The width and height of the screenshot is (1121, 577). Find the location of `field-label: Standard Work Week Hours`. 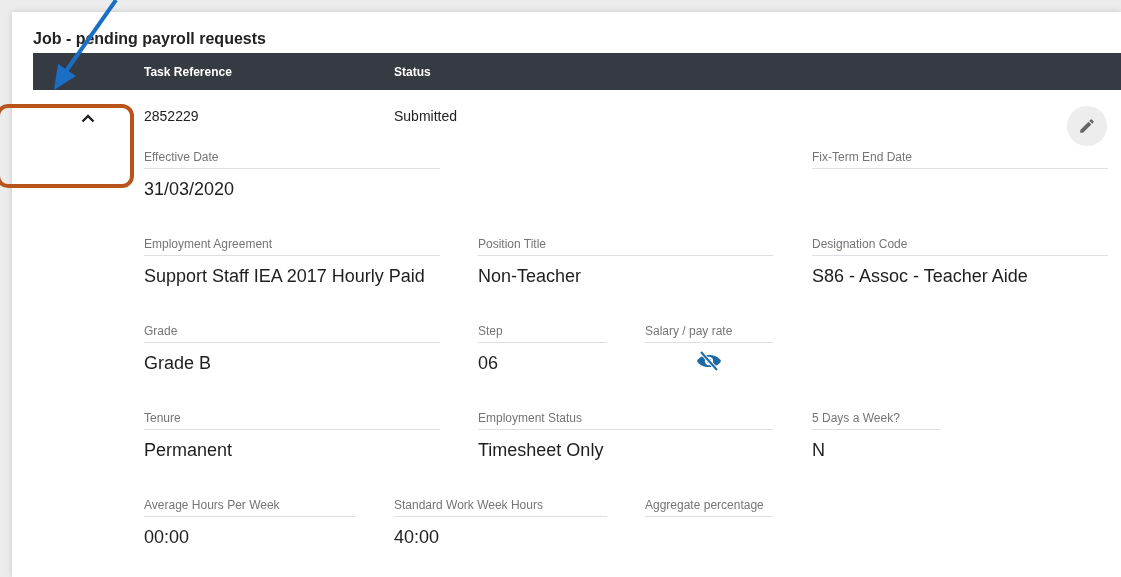

field-label: Standard Work Week Hours is located at coordinates (500, 507).